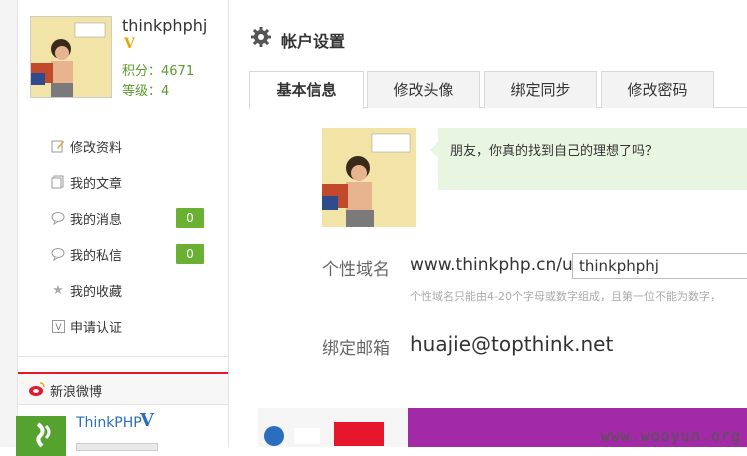  I want to click on user-points: 积分：4671, so click(158, 71).